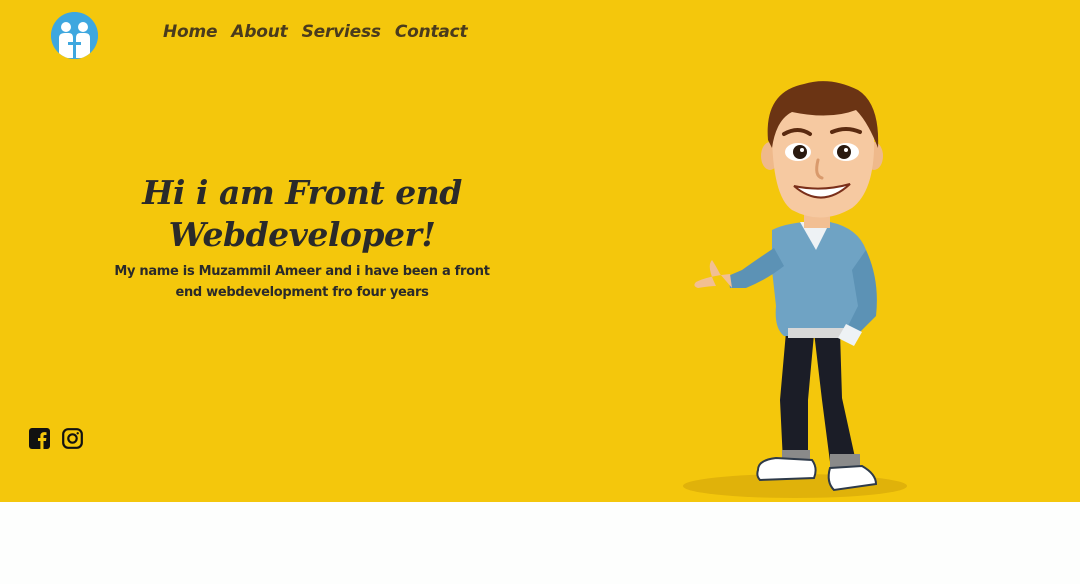  I want to click on logo-icon, so click(74, 35).